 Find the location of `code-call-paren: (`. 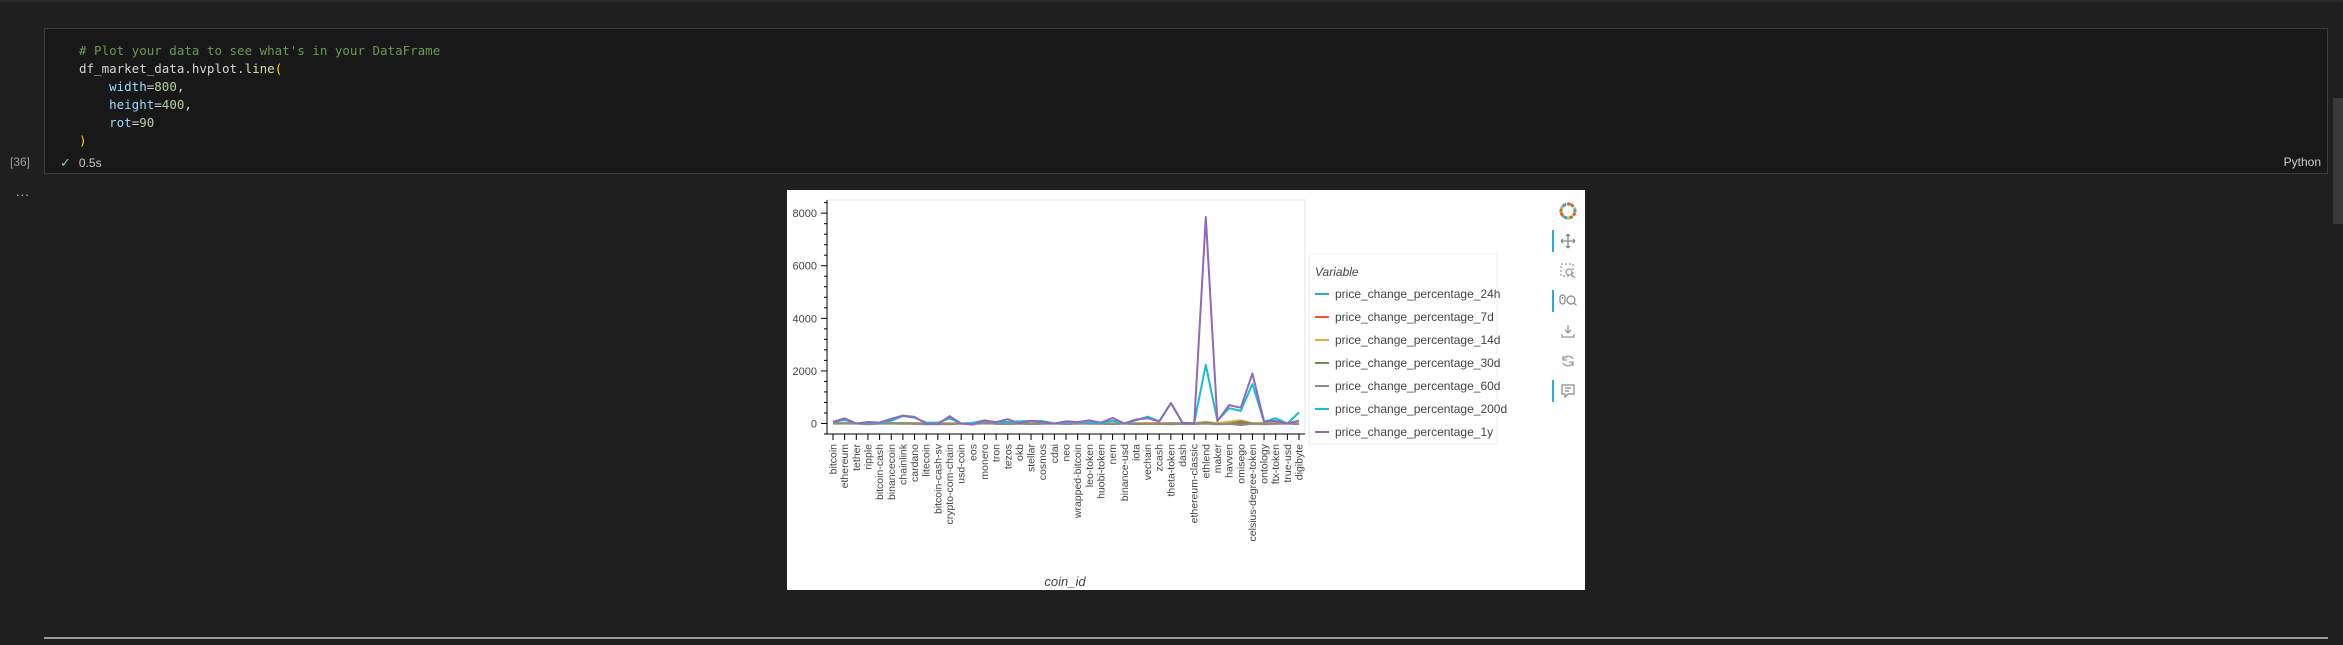

code-call-paren: ( is located at coordinates (278, 68).